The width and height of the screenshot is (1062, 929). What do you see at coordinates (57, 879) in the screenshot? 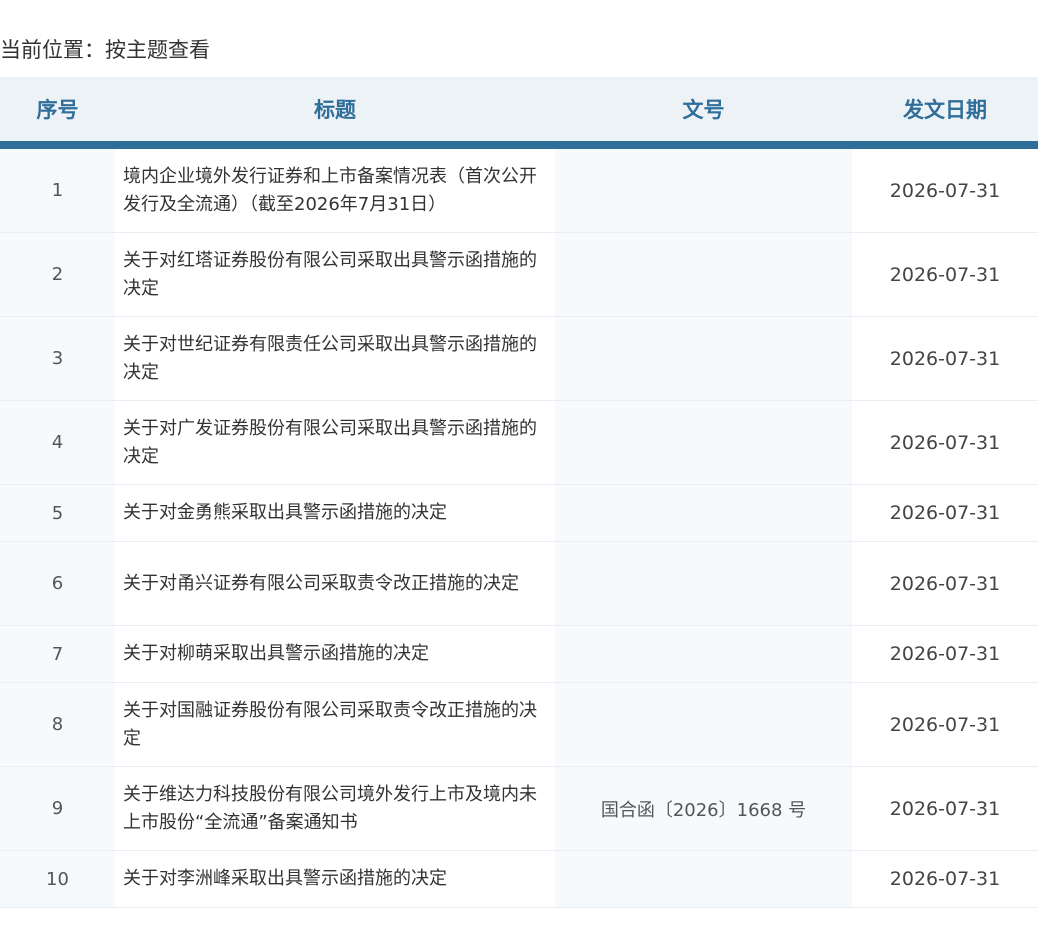
I see `row-number: 10` at bounding box center [57, 879].